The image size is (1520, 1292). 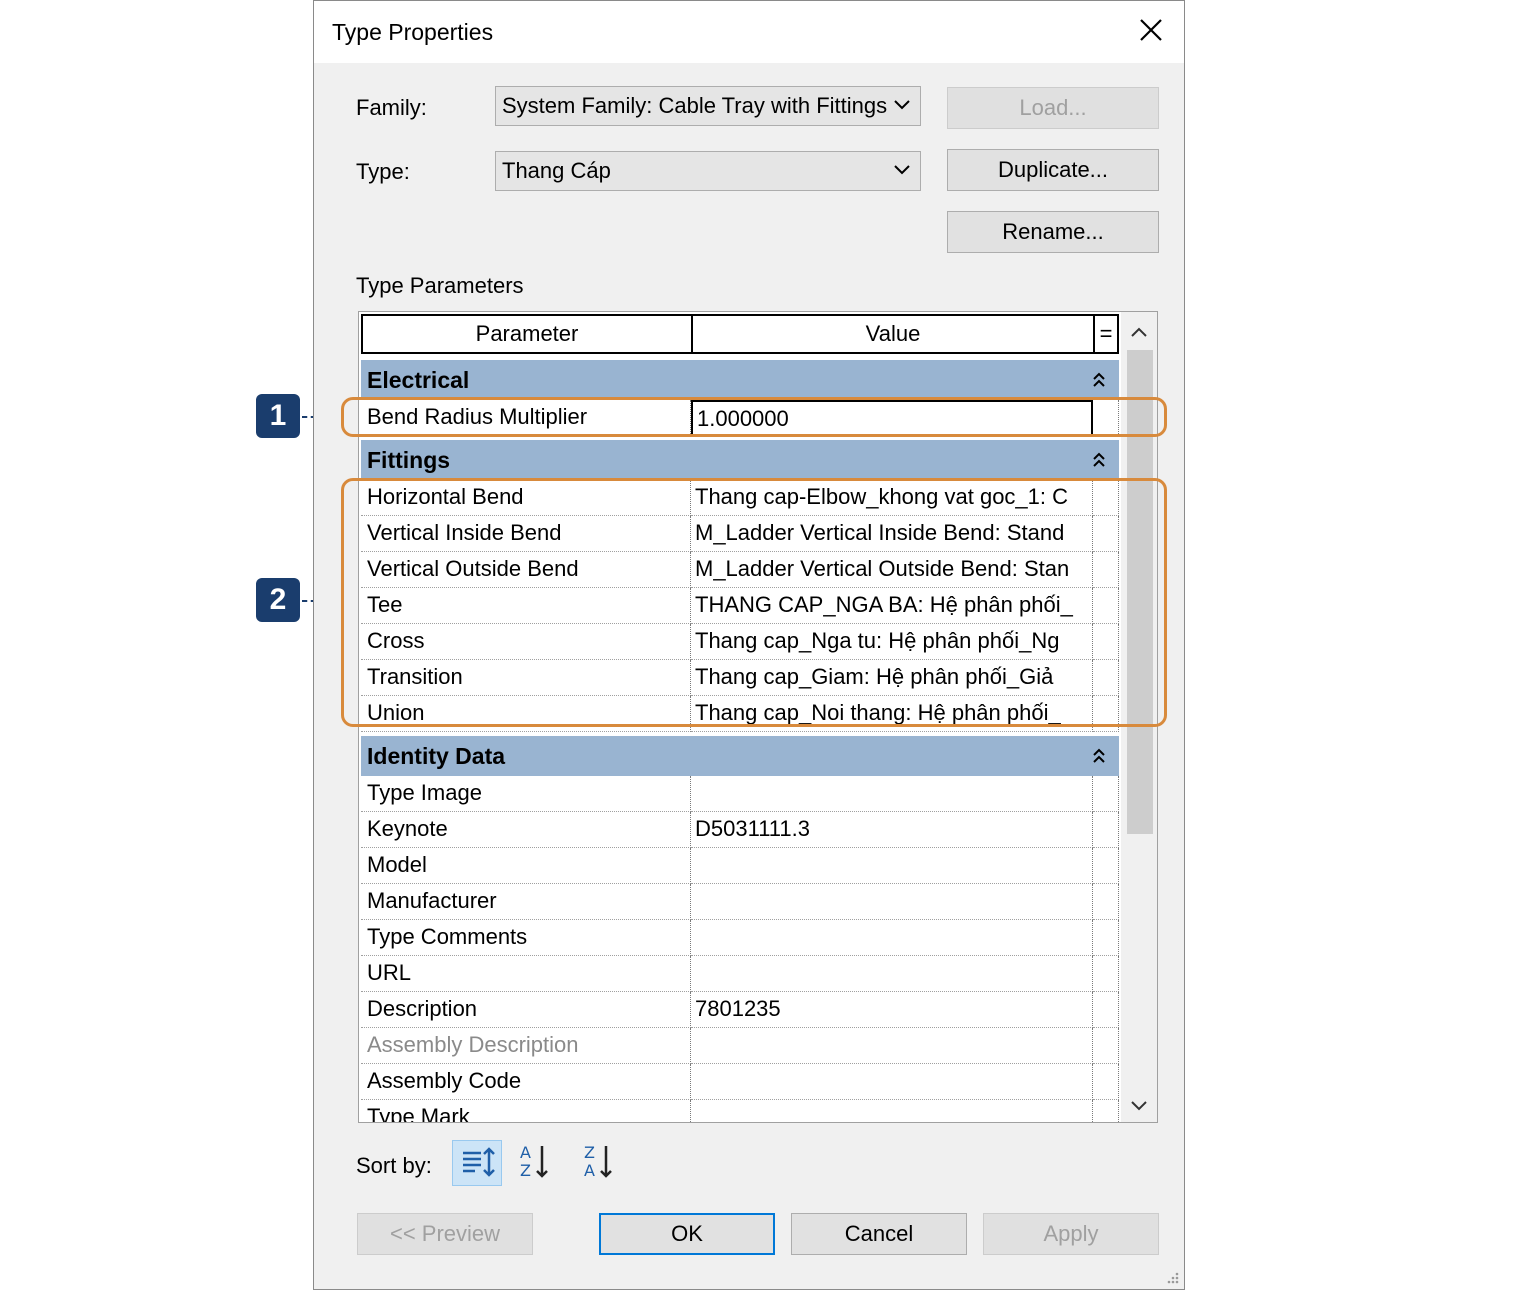 What do you see at coordinates (440, 285) in the screenshot?
I see `type-parameters-label: Type Parameters` at bounding box center [440, 285].